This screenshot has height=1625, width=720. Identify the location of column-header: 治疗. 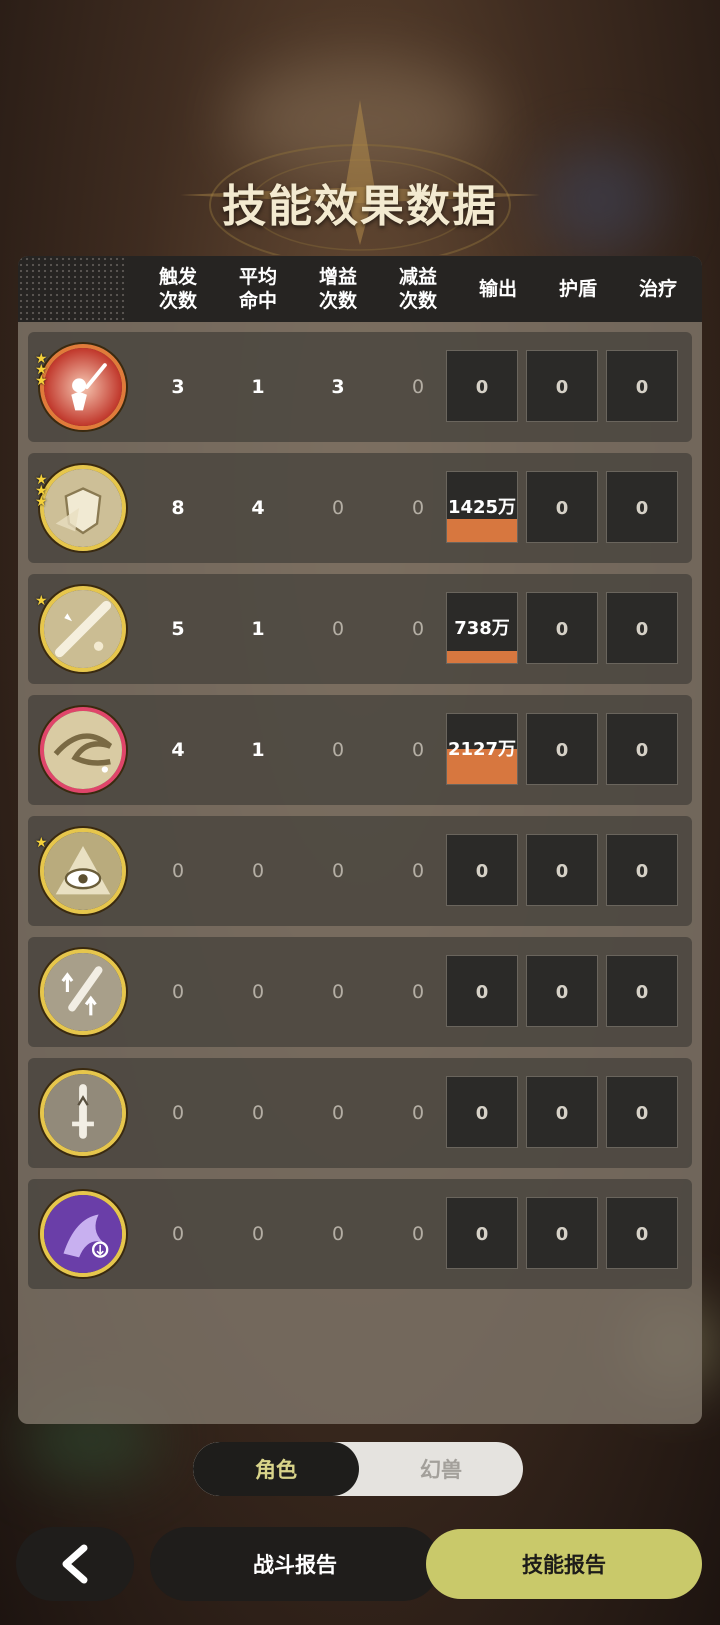
(657, 289).